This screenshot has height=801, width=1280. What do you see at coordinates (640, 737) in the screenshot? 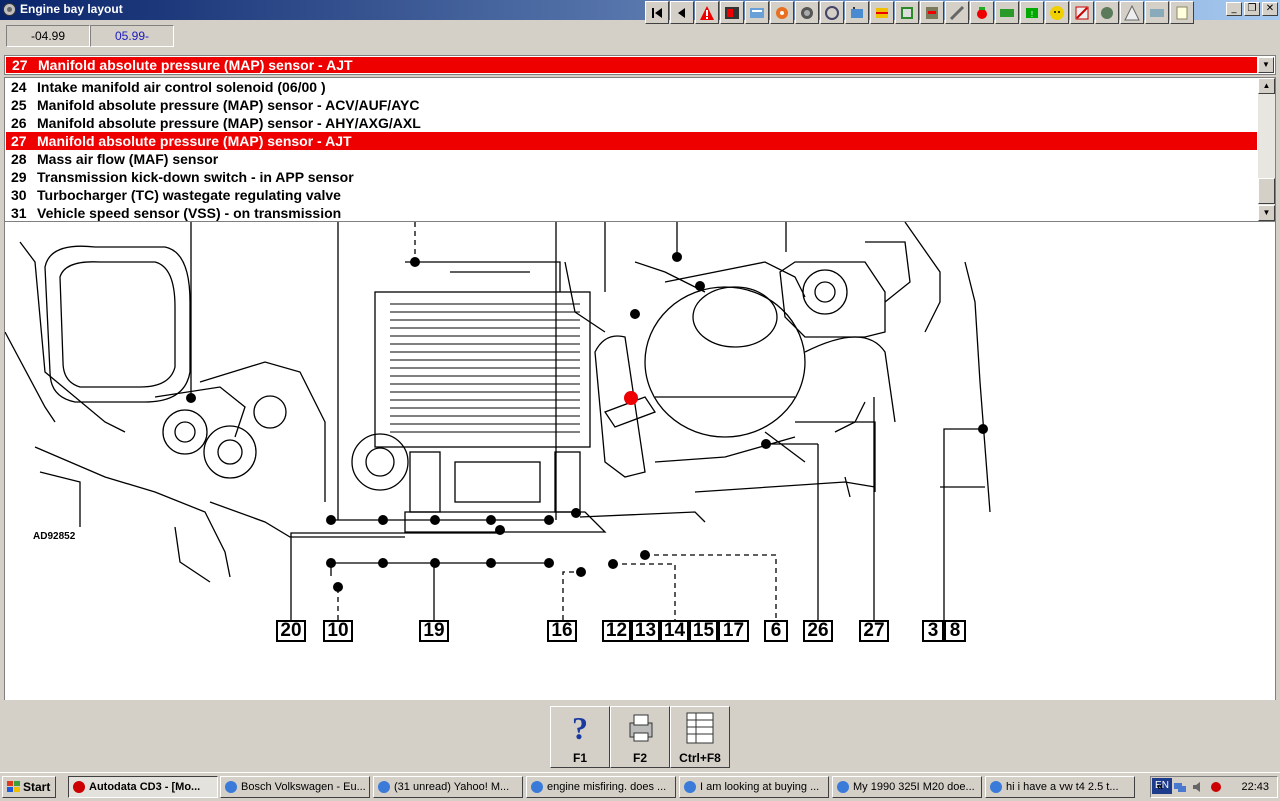
I see `print-button: F2` at bounding box center [640, 737].